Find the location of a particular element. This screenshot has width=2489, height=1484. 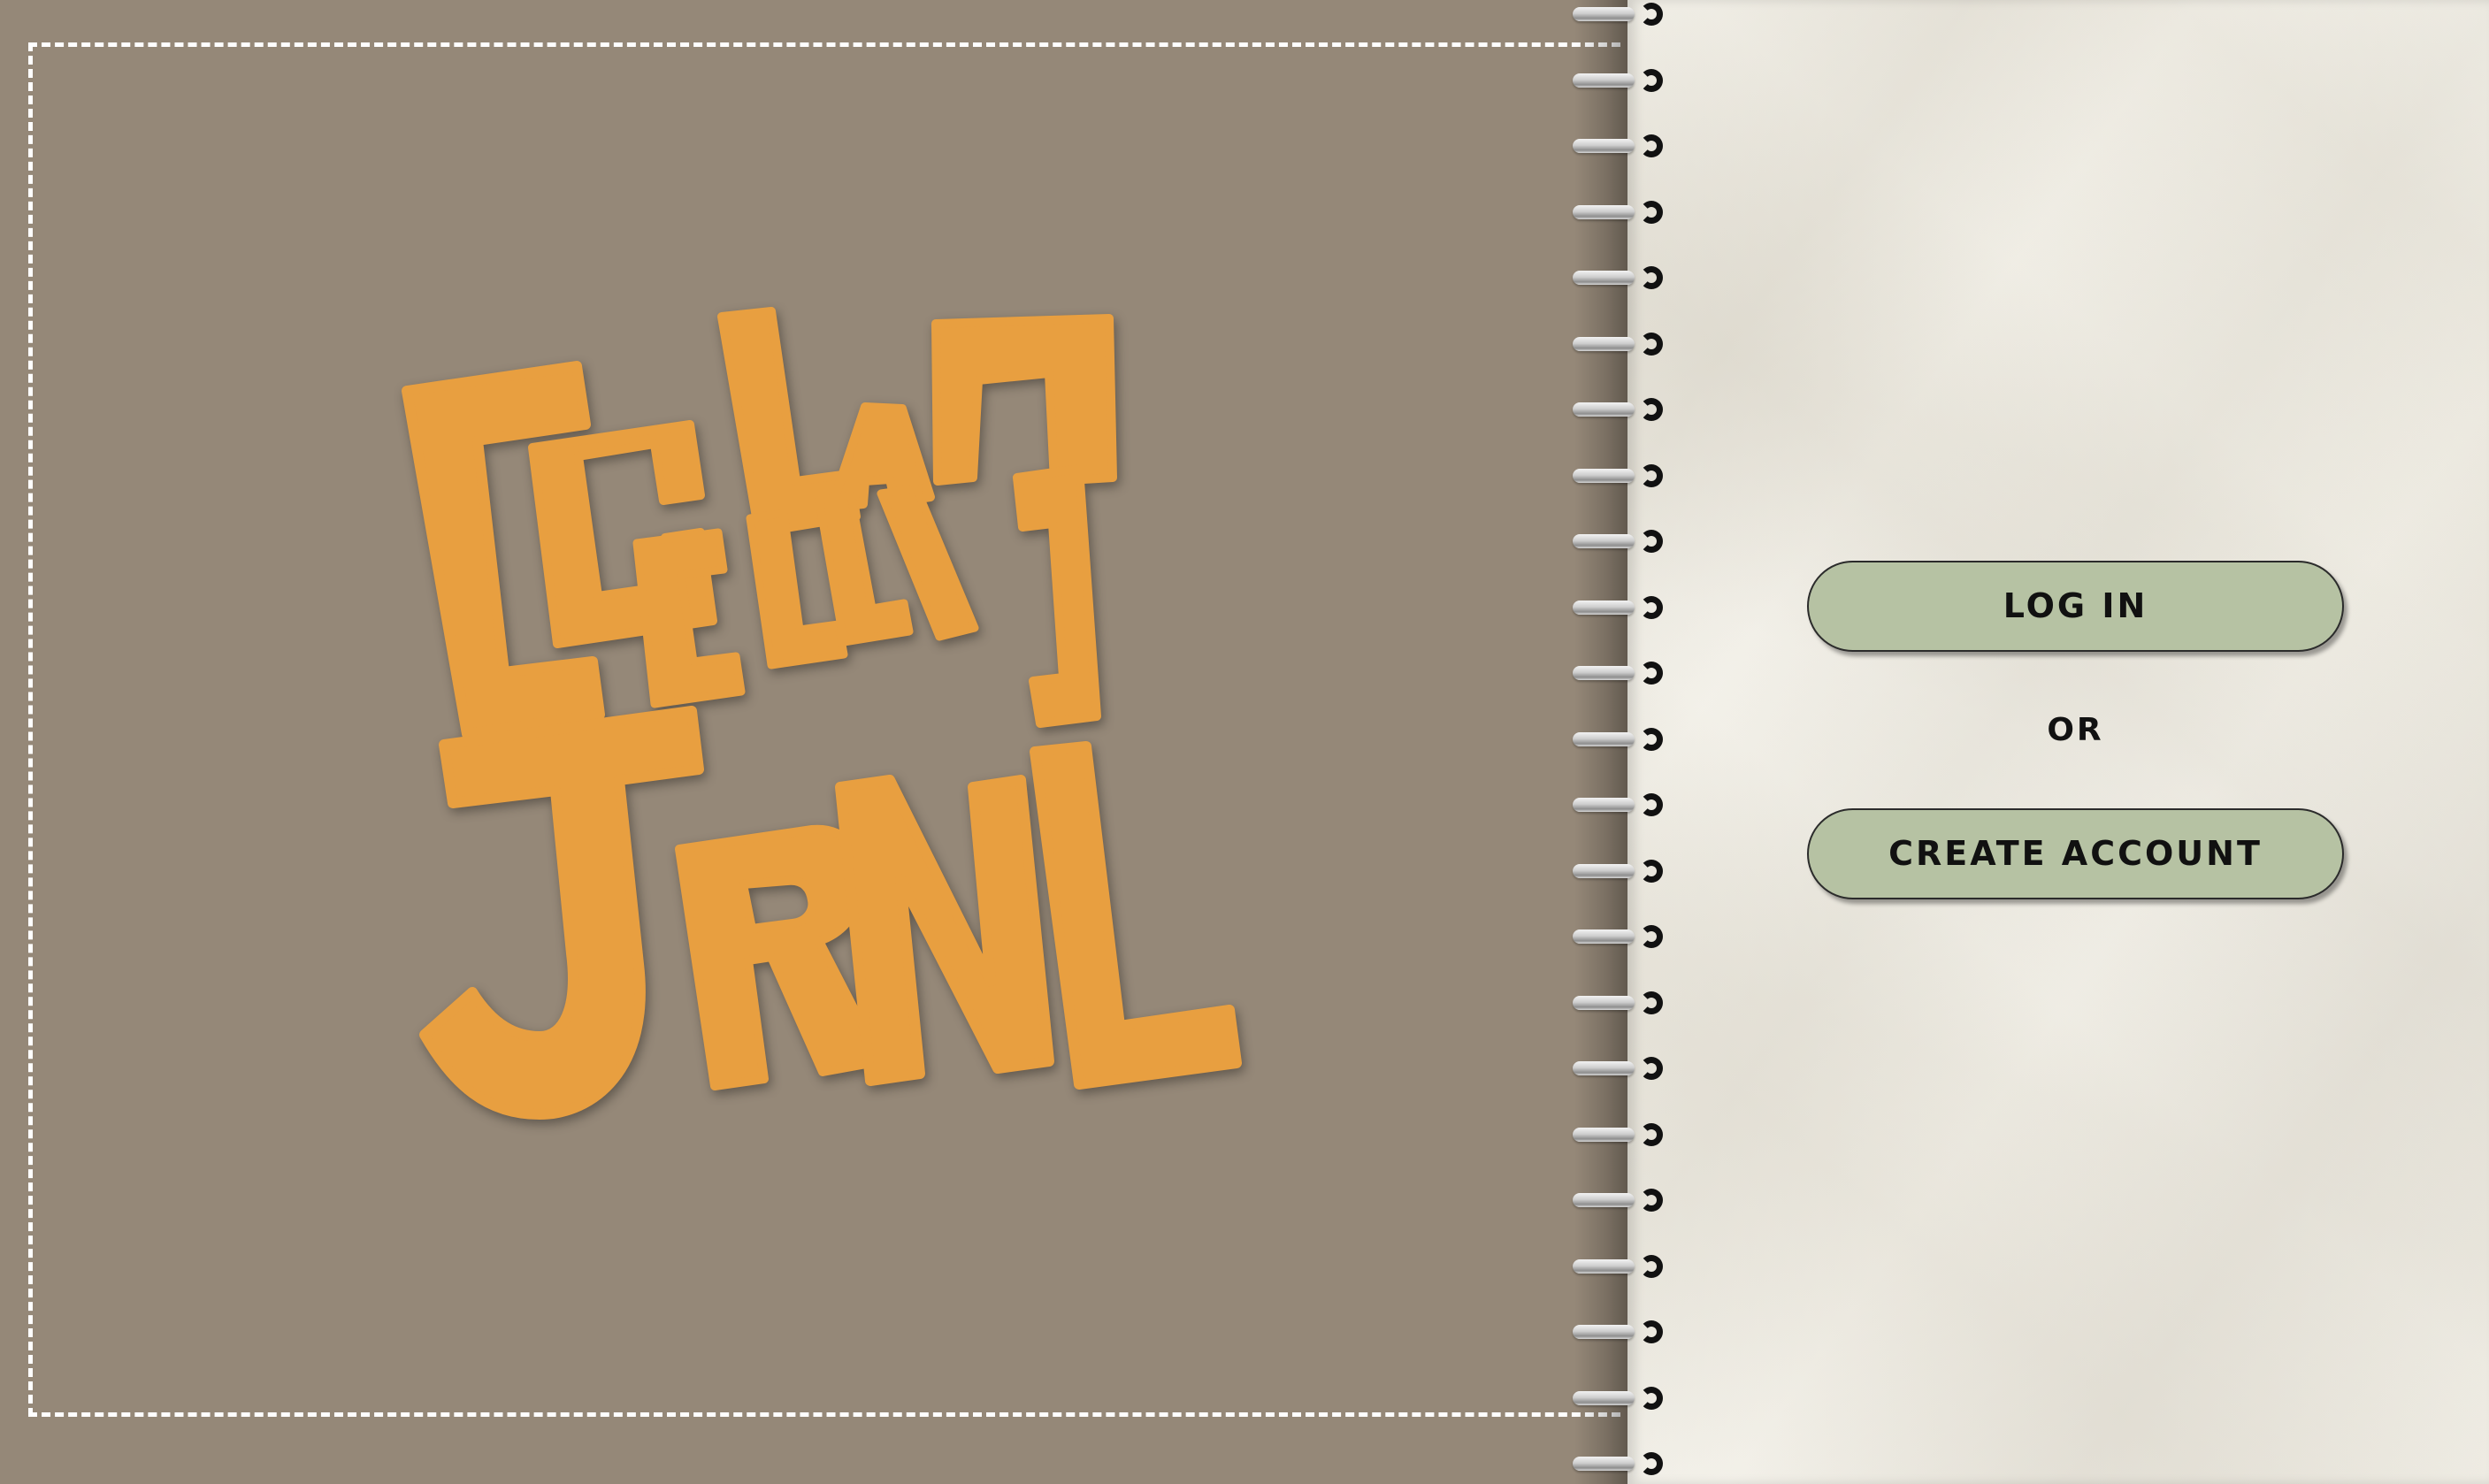

or-divider-label: OR is located at coordinates (2075, 730).